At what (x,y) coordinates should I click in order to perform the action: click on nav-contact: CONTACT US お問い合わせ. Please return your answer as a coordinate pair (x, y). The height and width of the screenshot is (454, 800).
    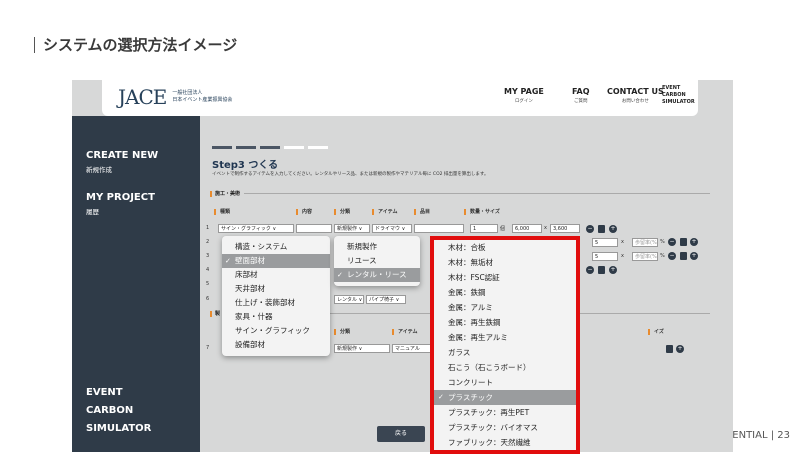
    Looking at the image, I should click on (635, 95).